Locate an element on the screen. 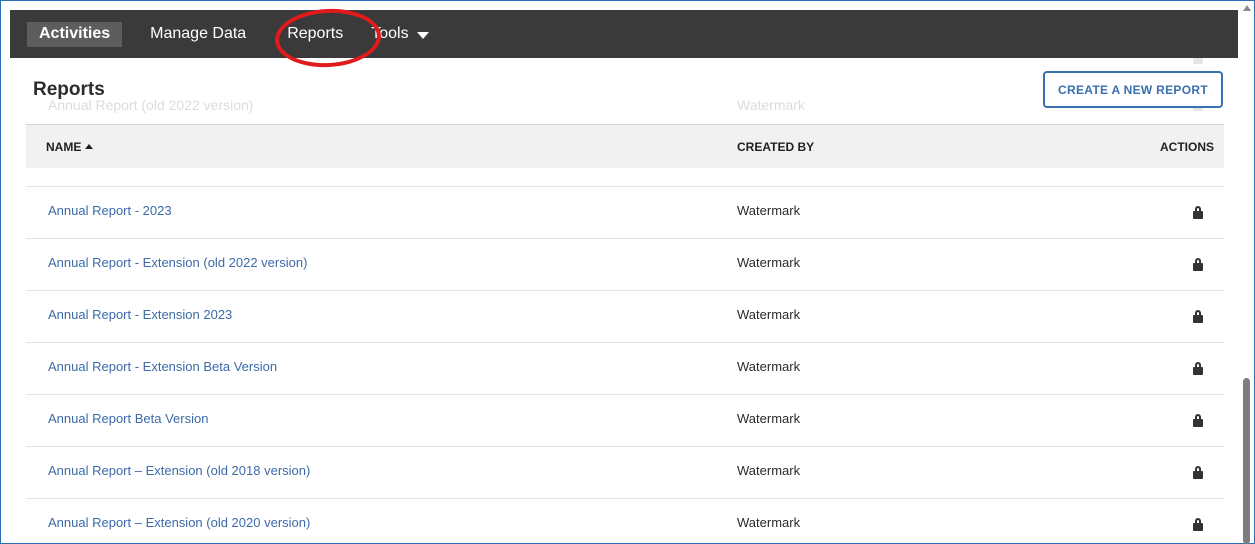 Image resolution: width=1255 pixels, height=544 pixels. table-row: Annual Report - 2023 Watermark is located at coordinates (625, 212).